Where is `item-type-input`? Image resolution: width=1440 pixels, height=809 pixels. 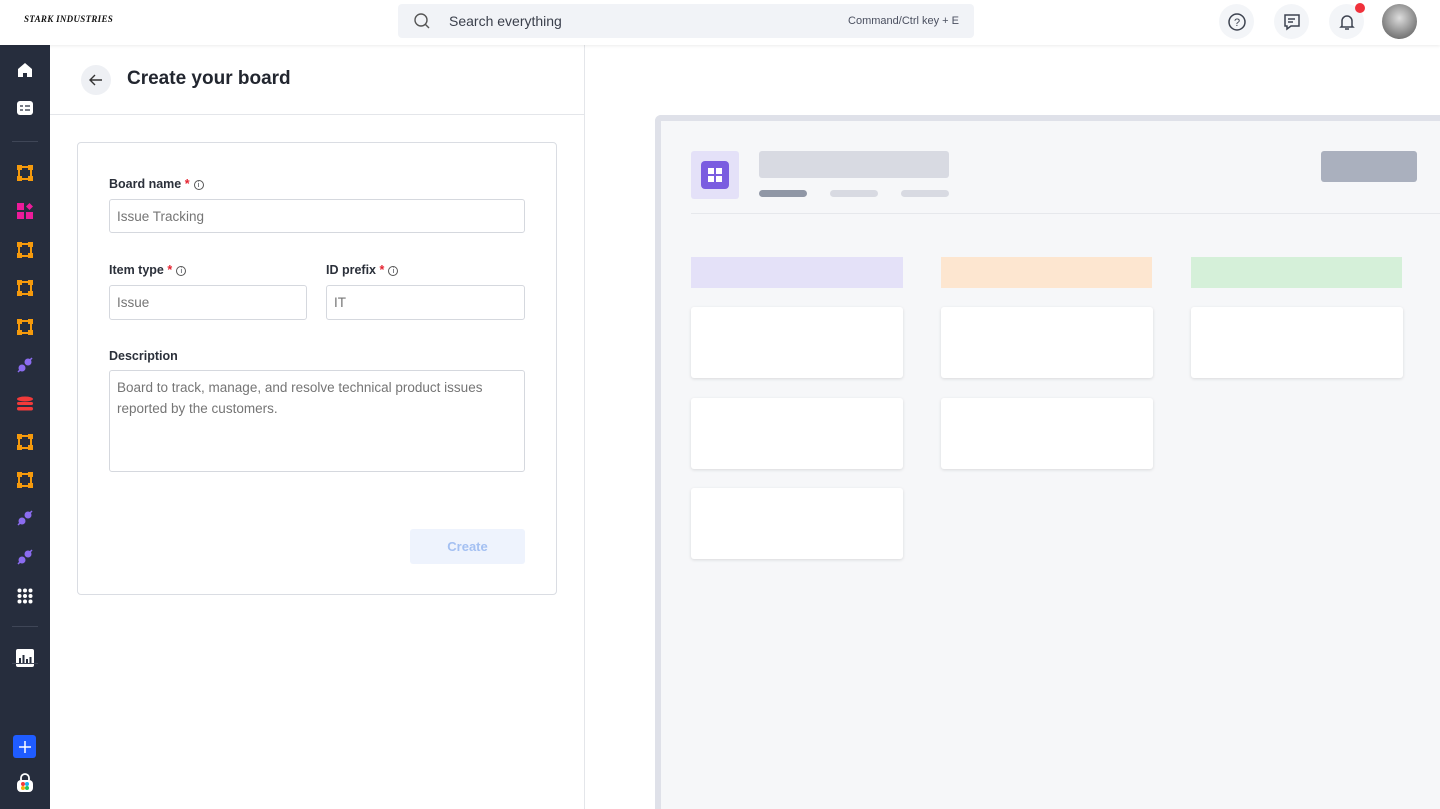
item-type-input is located at coordinates (208, 302).